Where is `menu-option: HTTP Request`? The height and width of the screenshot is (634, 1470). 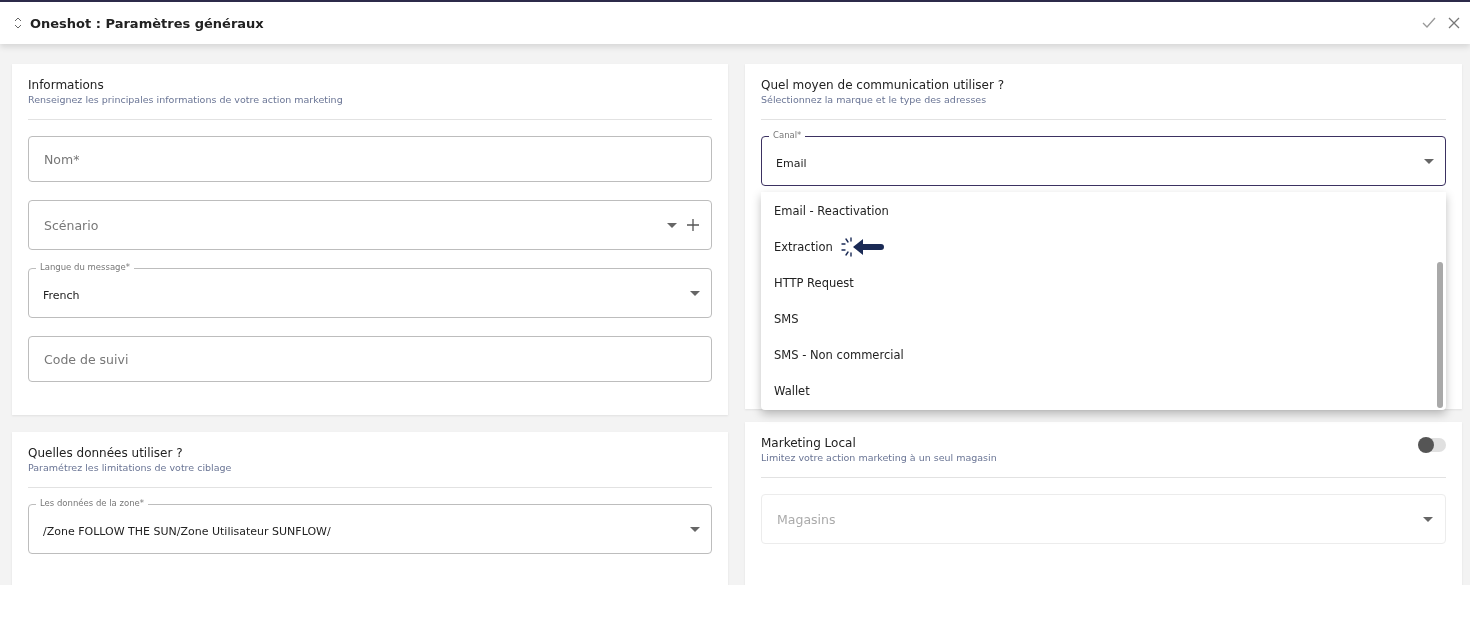
menu-option: HTTP Request is located at coordinates (1103, 283).